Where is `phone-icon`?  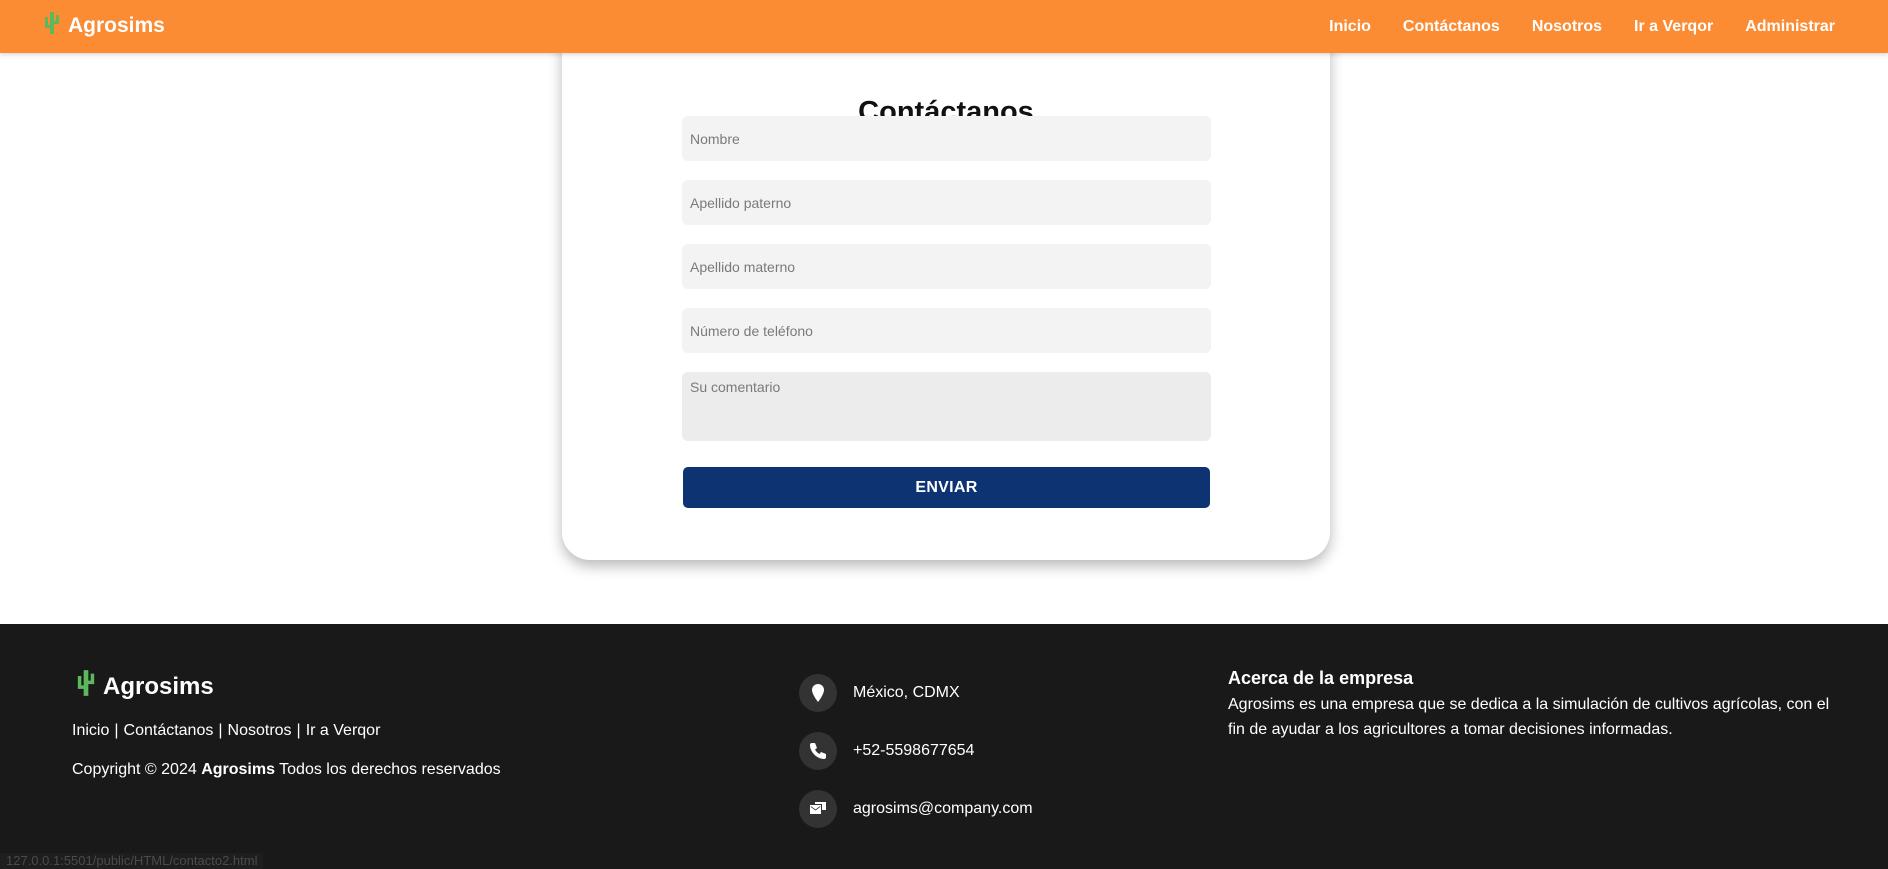
phone-icon is located at coordinates (818, 751).